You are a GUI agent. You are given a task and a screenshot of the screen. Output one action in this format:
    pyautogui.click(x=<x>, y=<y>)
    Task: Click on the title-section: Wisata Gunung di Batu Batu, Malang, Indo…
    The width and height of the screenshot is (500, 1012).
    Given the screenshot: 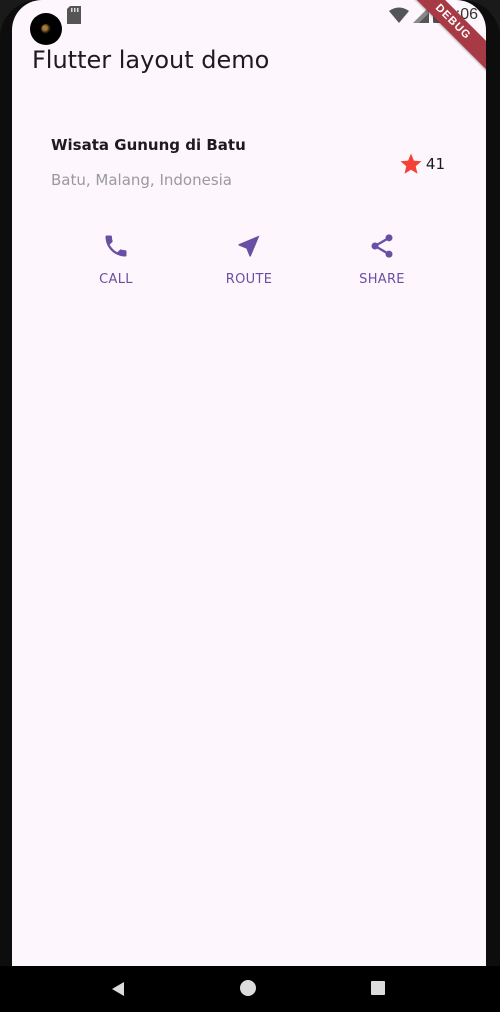 What is the action you would take?
    pyautogui.click(x=251, y=165)
    